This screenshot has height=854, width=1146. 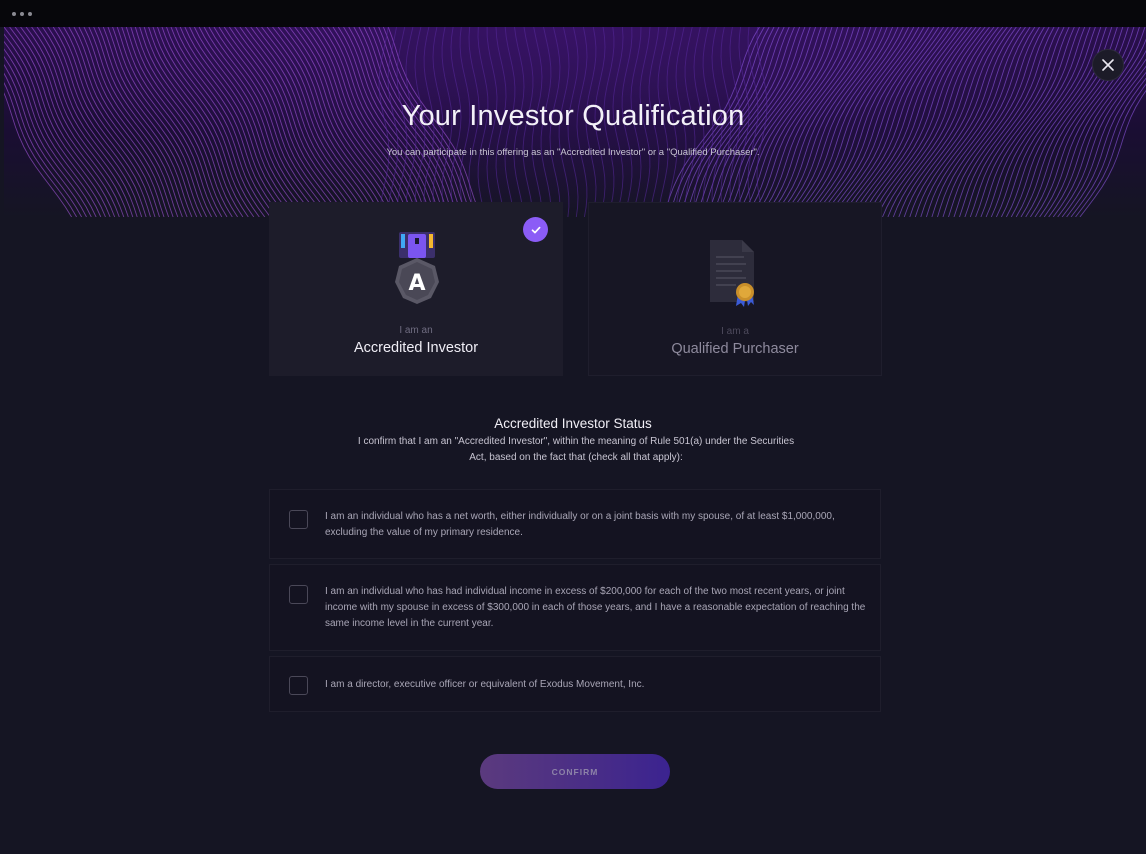 What do you see at coordinates (573, 423) in the screenshot?
I see `status-title: Accredited Investor Status` at bounding box center [573, 423].